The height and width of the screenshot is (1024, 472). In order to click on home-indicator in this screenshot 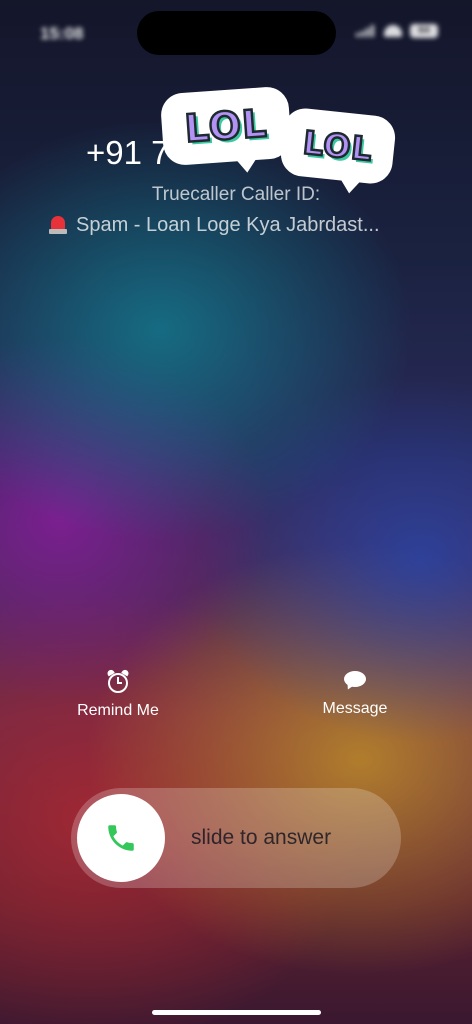, I will do `click(236, 1012)`.